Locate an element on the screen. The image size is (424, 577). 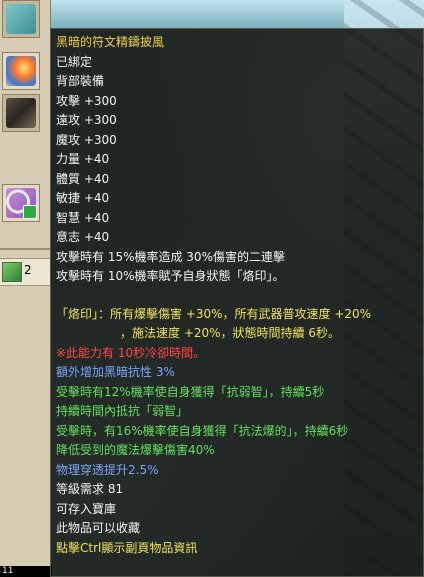
ctrl-hint: 點擊Ctrl顯示副頁物品資訊 is located at coordinates (127, 547).